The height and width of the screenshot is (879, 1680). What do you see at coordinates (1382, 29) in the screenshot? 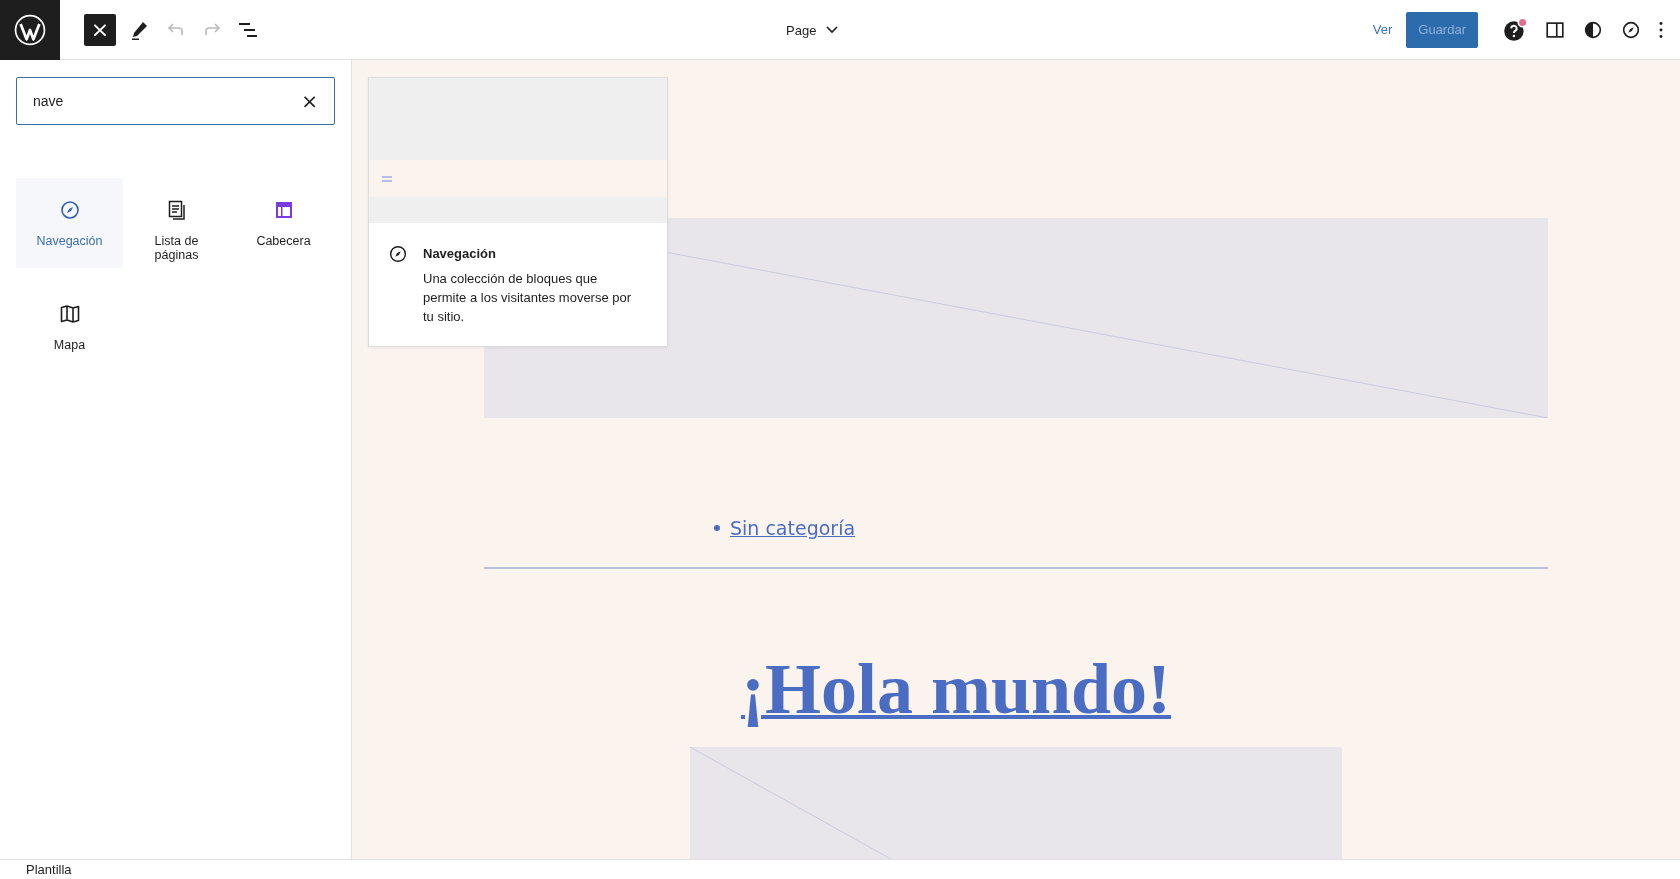
I see `view-link: Ver` at bounding box center [1382, 29].